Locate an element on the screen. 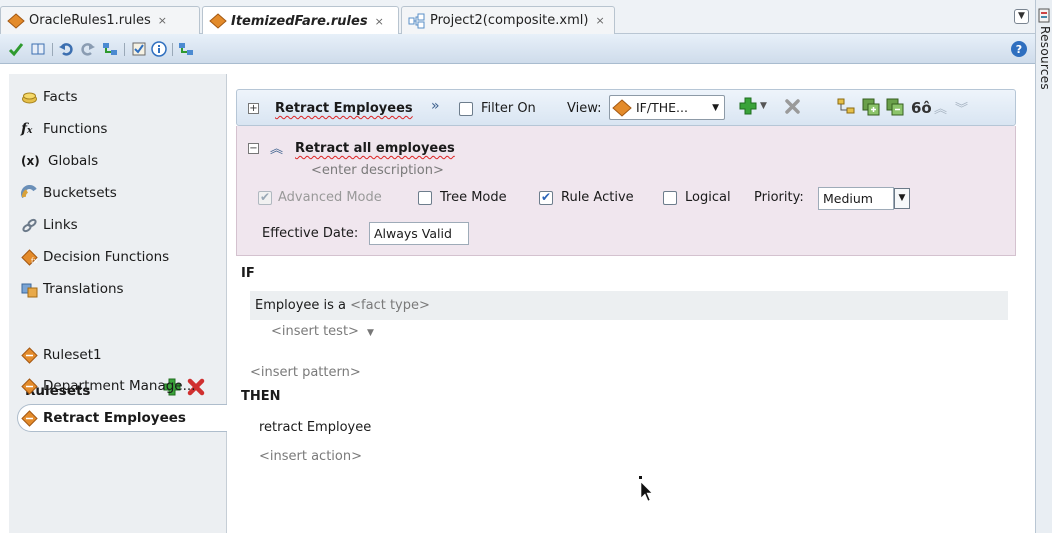  priority-select: Medium is located at coordinates (856, 198).